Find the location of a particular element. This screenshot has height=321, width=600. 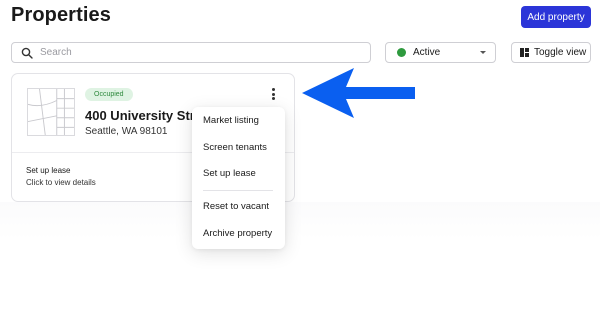

status-badge: Occupied is located at coordinates (109, 94).